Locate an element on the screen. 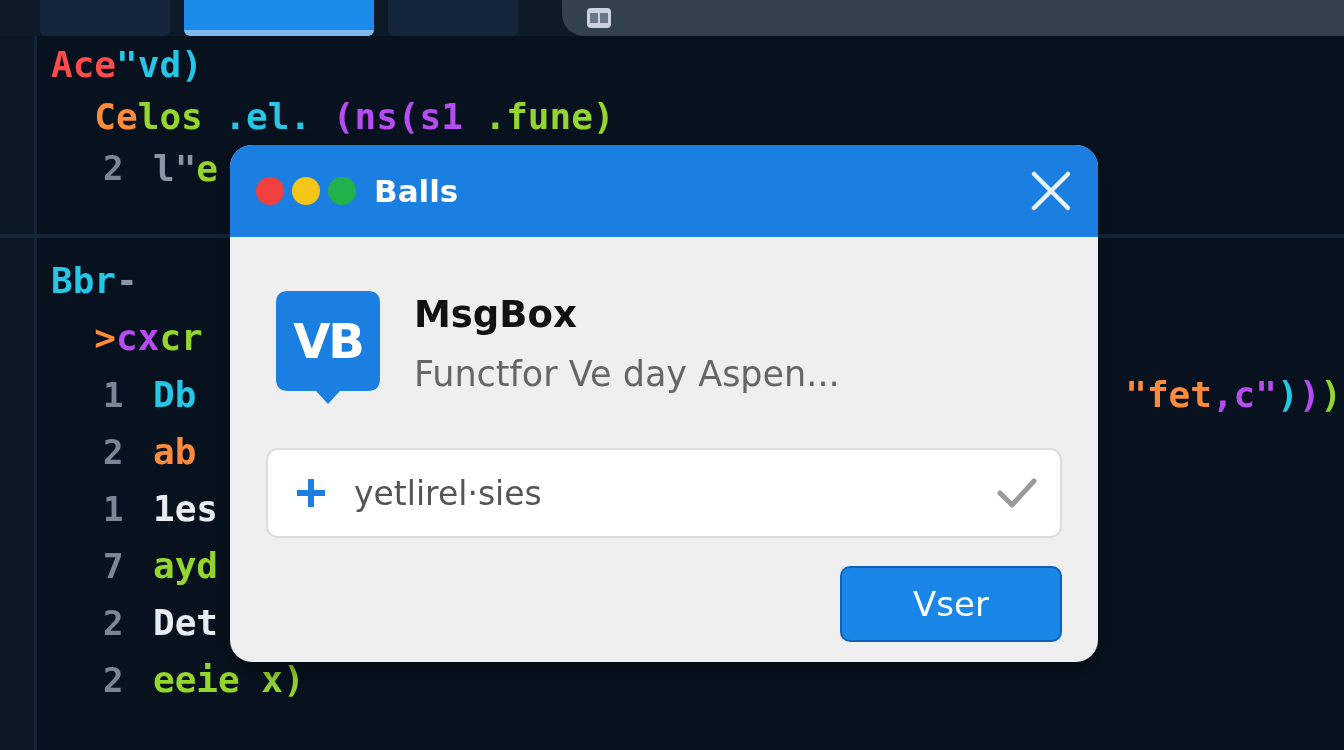  code-line: ayd is located at coordinates (186, 565).